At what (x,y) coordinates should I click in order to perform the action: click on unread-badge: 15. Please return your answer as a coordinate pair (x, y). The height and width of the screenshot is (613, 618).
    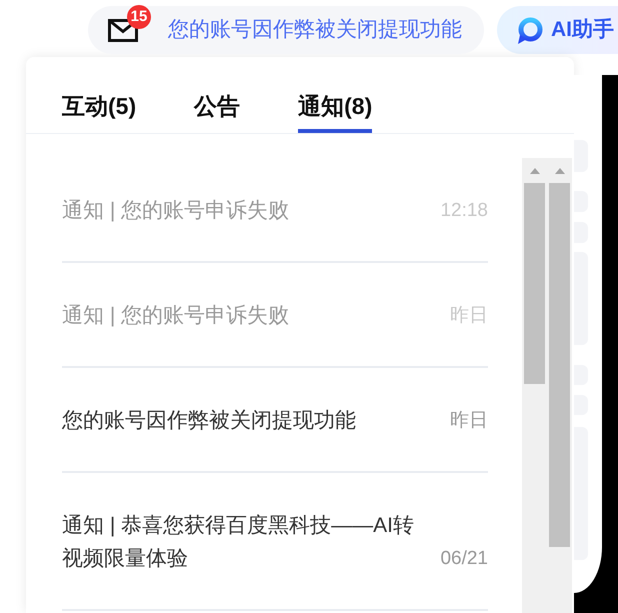
    Looking at the image, I should click on (139, 17).